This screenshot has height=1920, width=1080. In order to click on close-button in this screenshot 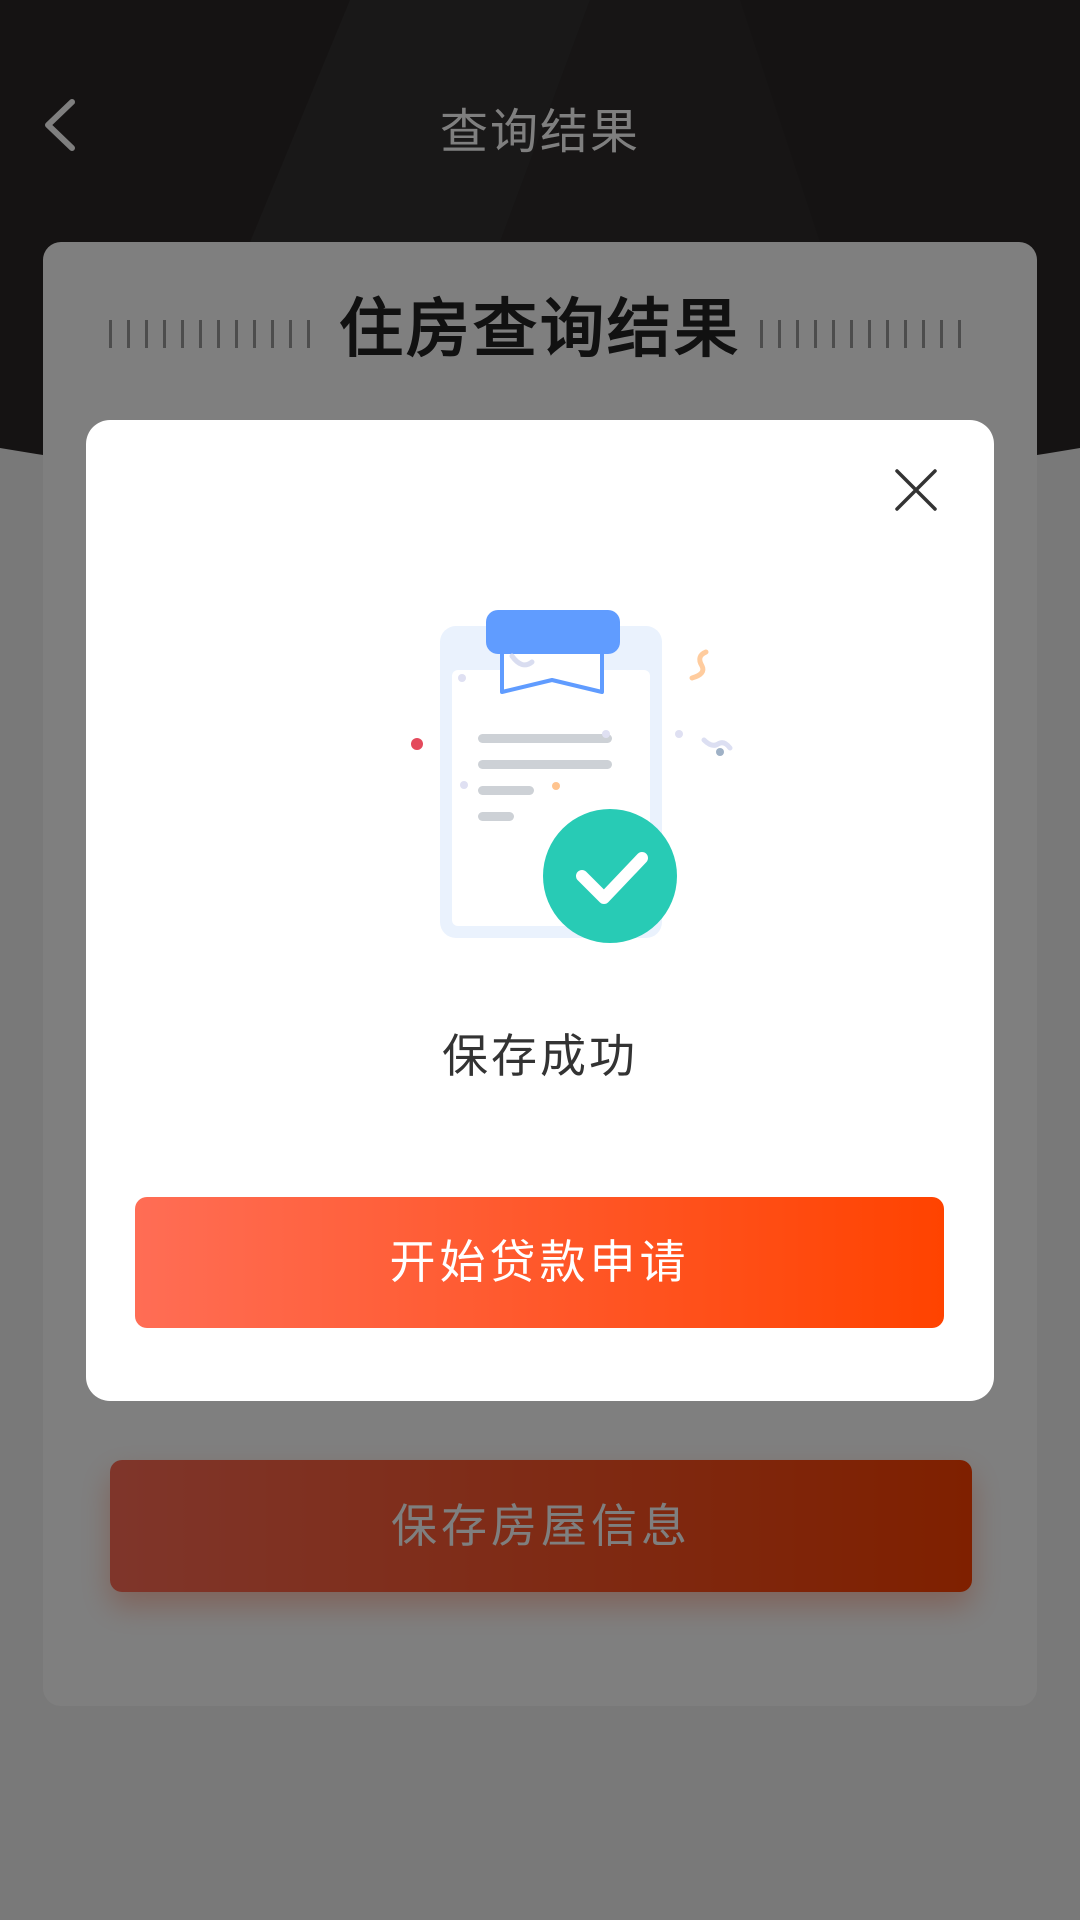, I will do `click(916, 490)`.